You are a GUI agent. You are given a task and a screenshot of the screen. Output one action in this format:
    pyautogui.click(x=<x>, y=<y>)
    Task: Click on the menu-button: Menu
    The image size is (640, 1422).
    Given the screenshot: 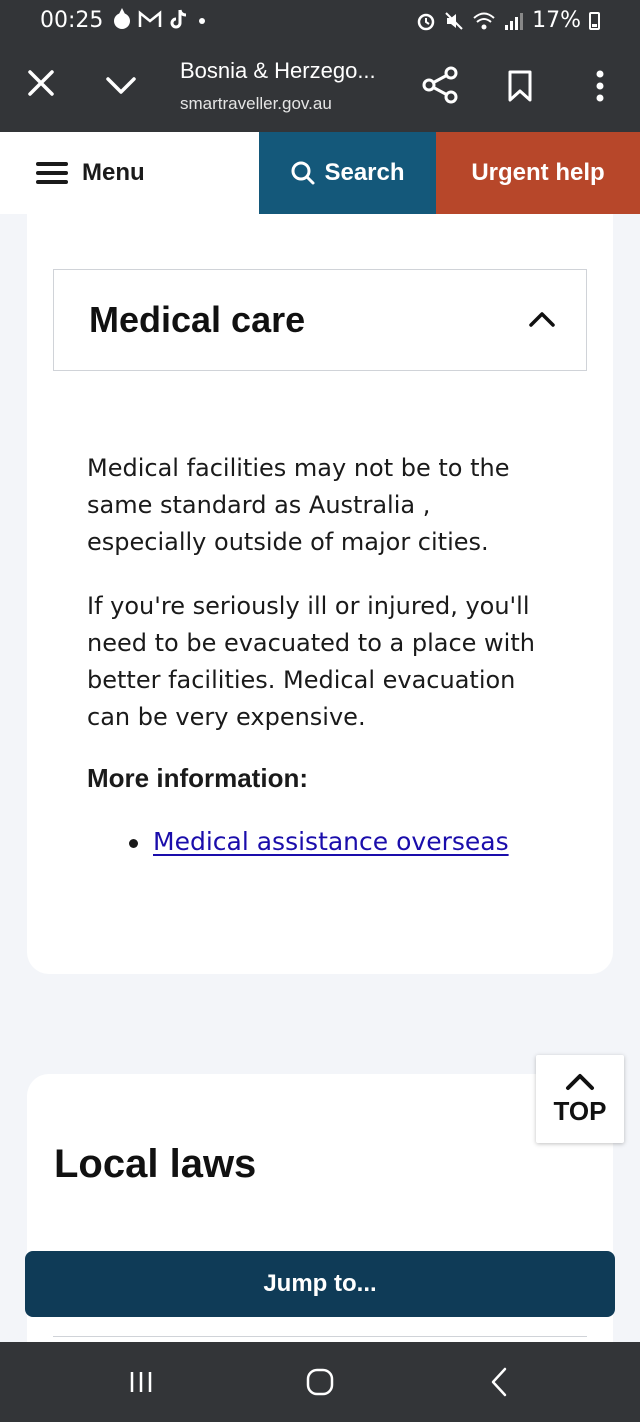 What is the action you would take?
    pyautogui.click(x=129, y=173)
    